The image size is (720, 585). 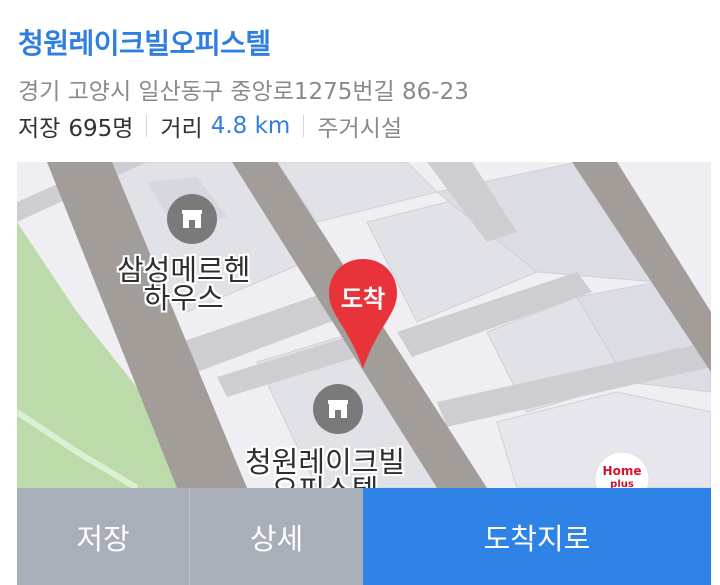 I want to click on poi-label: 청원레이크빌 오피스텔, so click(x=325, y=467).